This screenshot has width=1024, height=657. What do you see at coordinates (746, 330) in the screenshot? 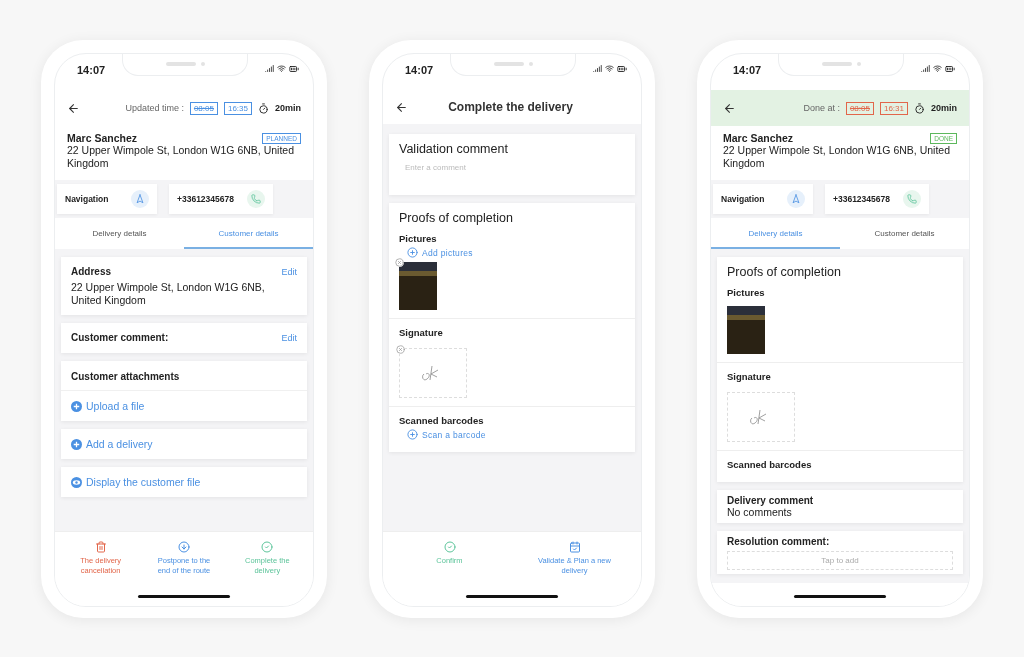
I see `photo-placeholder` at bounding box center [746, 330].